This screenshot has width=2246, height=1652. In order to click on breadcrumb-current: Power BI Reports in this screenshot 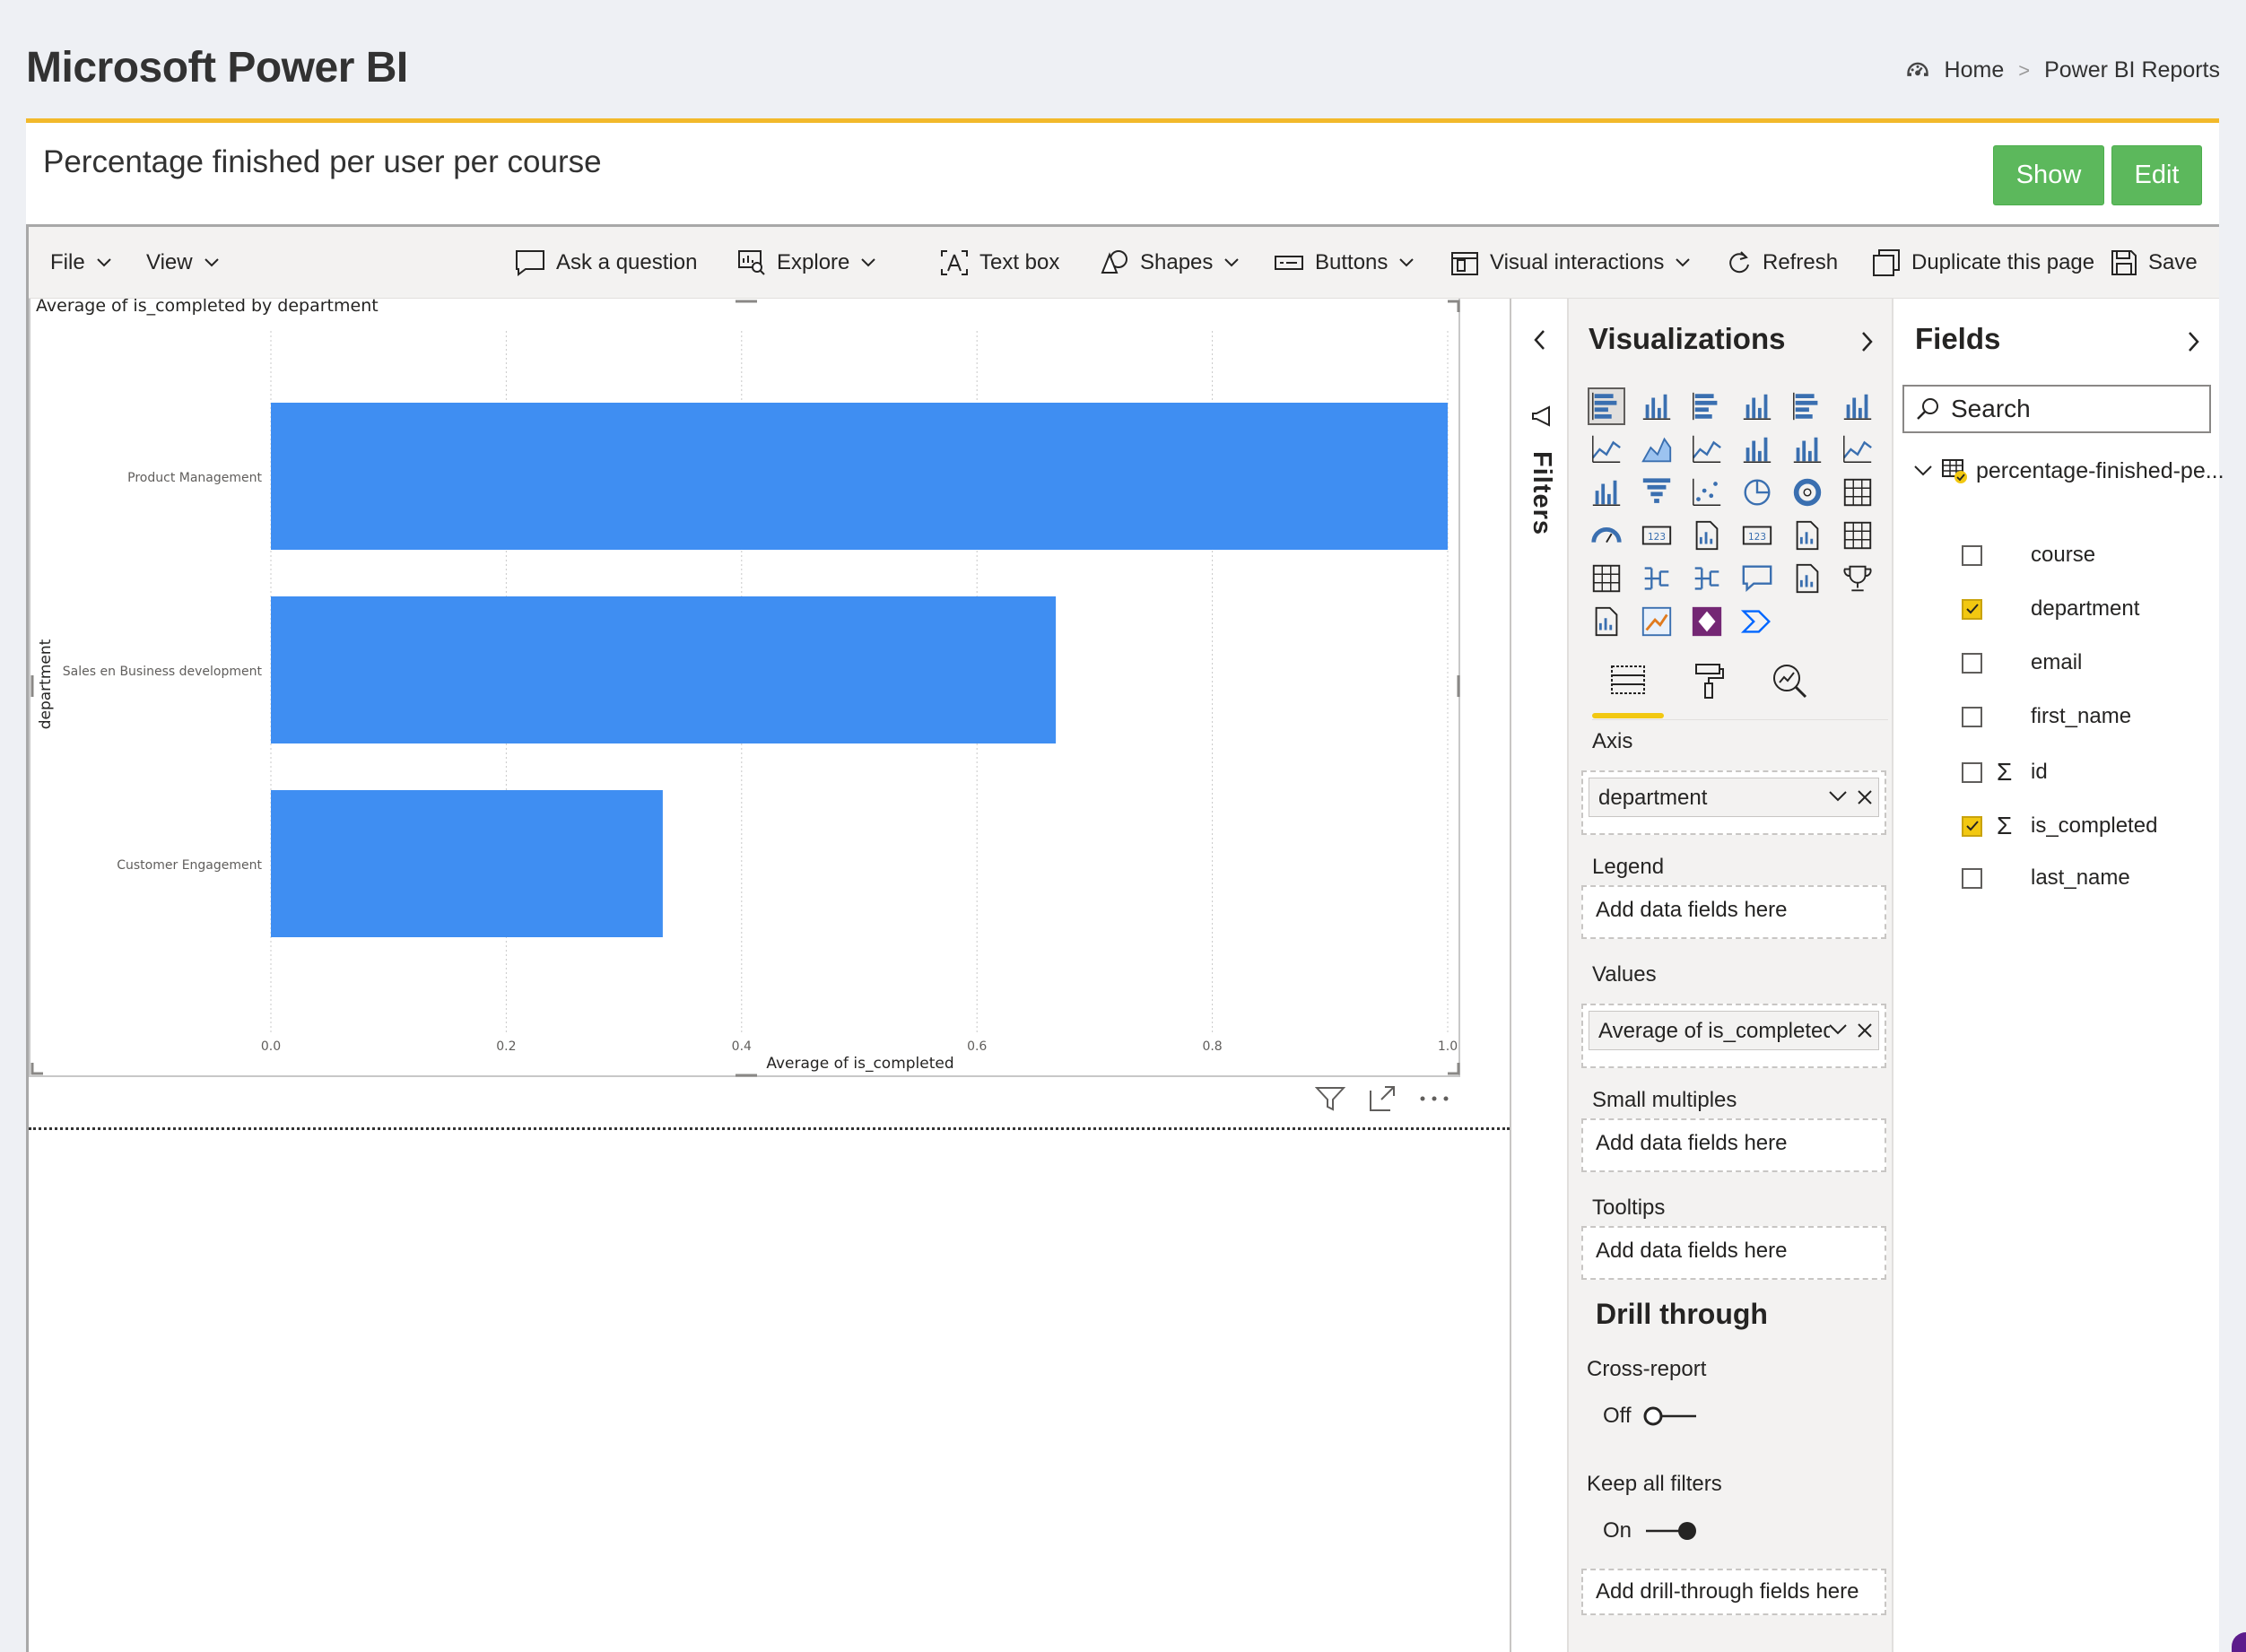, I will do `click(2132, 70)`.